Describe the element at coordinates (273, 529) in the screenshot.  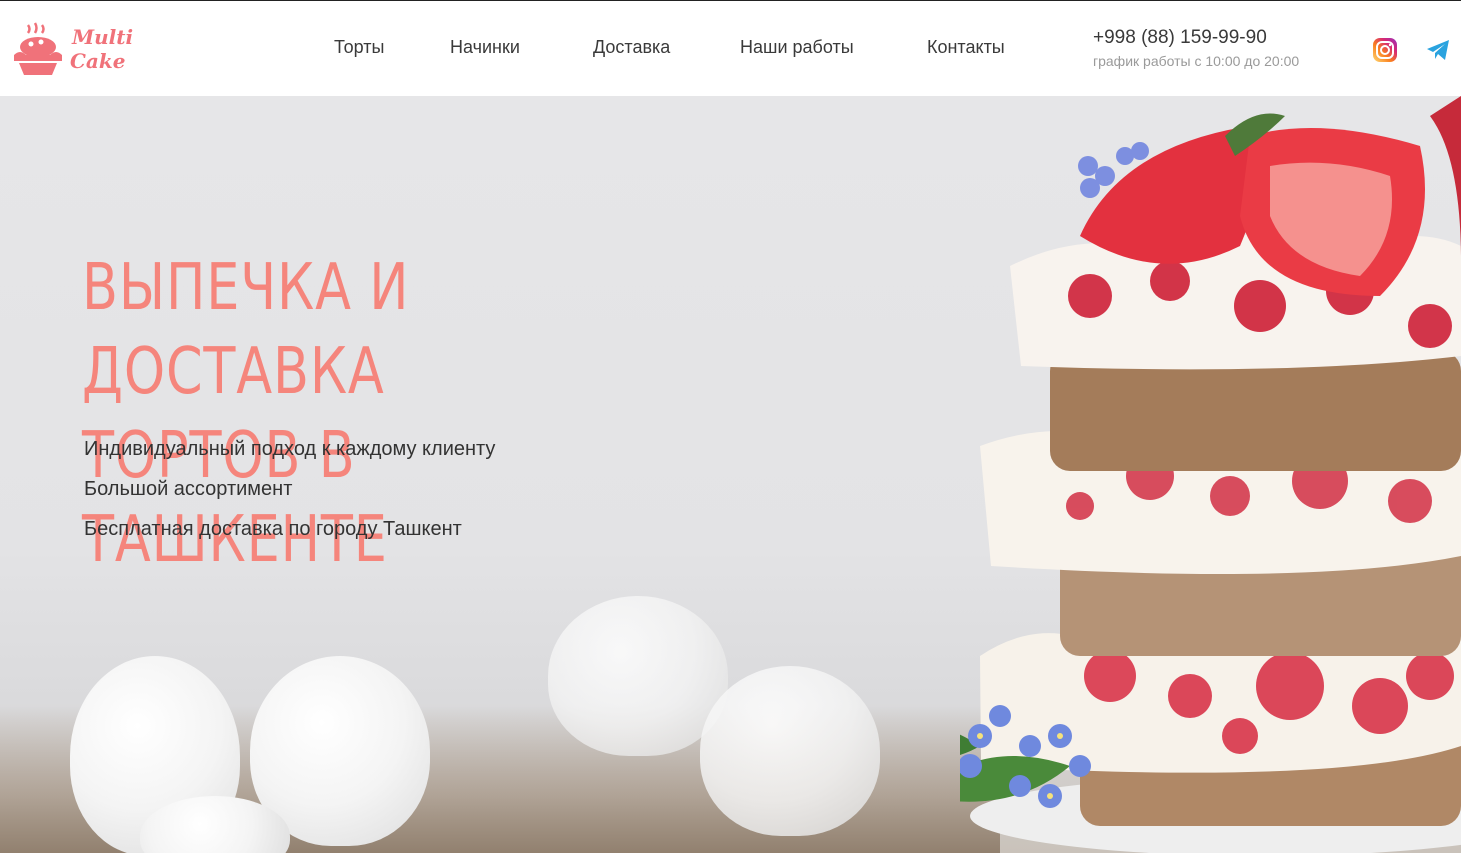
I see `feature-item: Бесплатная доставка по городу Ташкент` at that location.